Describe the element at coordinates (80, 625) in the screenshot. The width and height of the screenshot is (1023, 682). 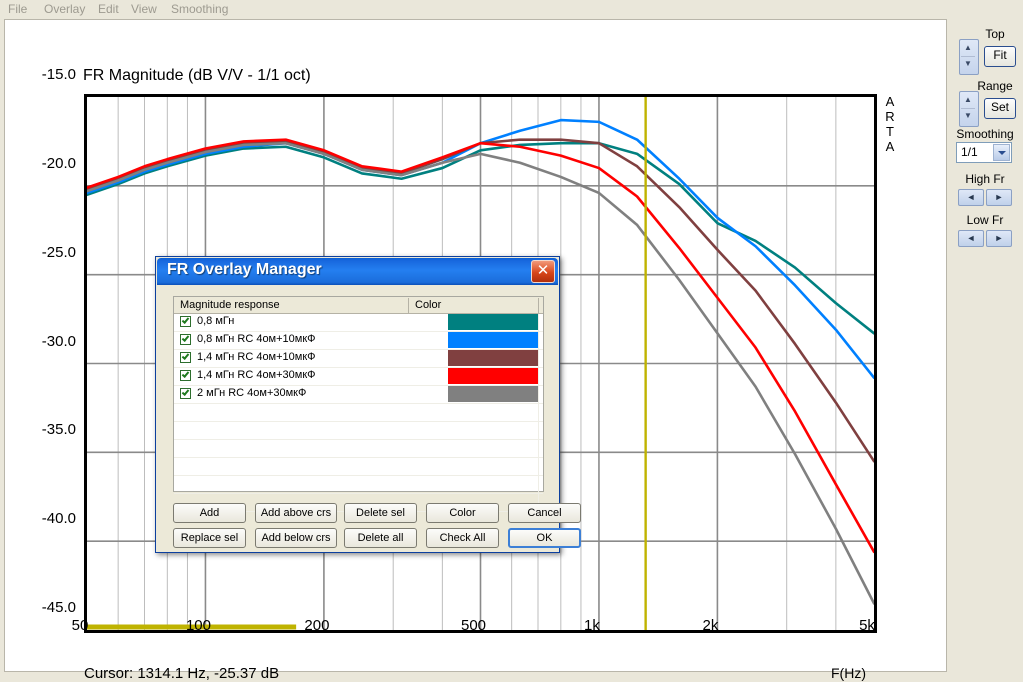
I see `x-tick-label: 50` at that location.